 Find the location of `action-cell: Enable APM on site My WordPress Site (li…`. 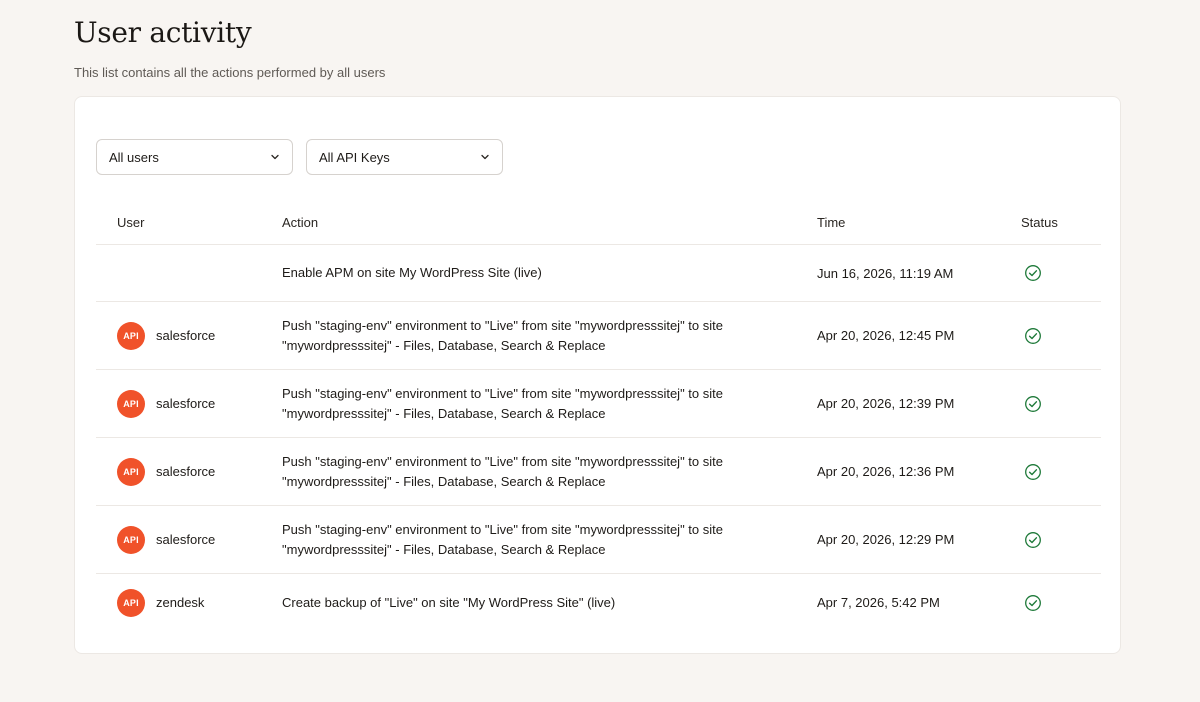

action-cell: Enable APM on site My WordPress Site (li… is located at coordinates (412, 272).